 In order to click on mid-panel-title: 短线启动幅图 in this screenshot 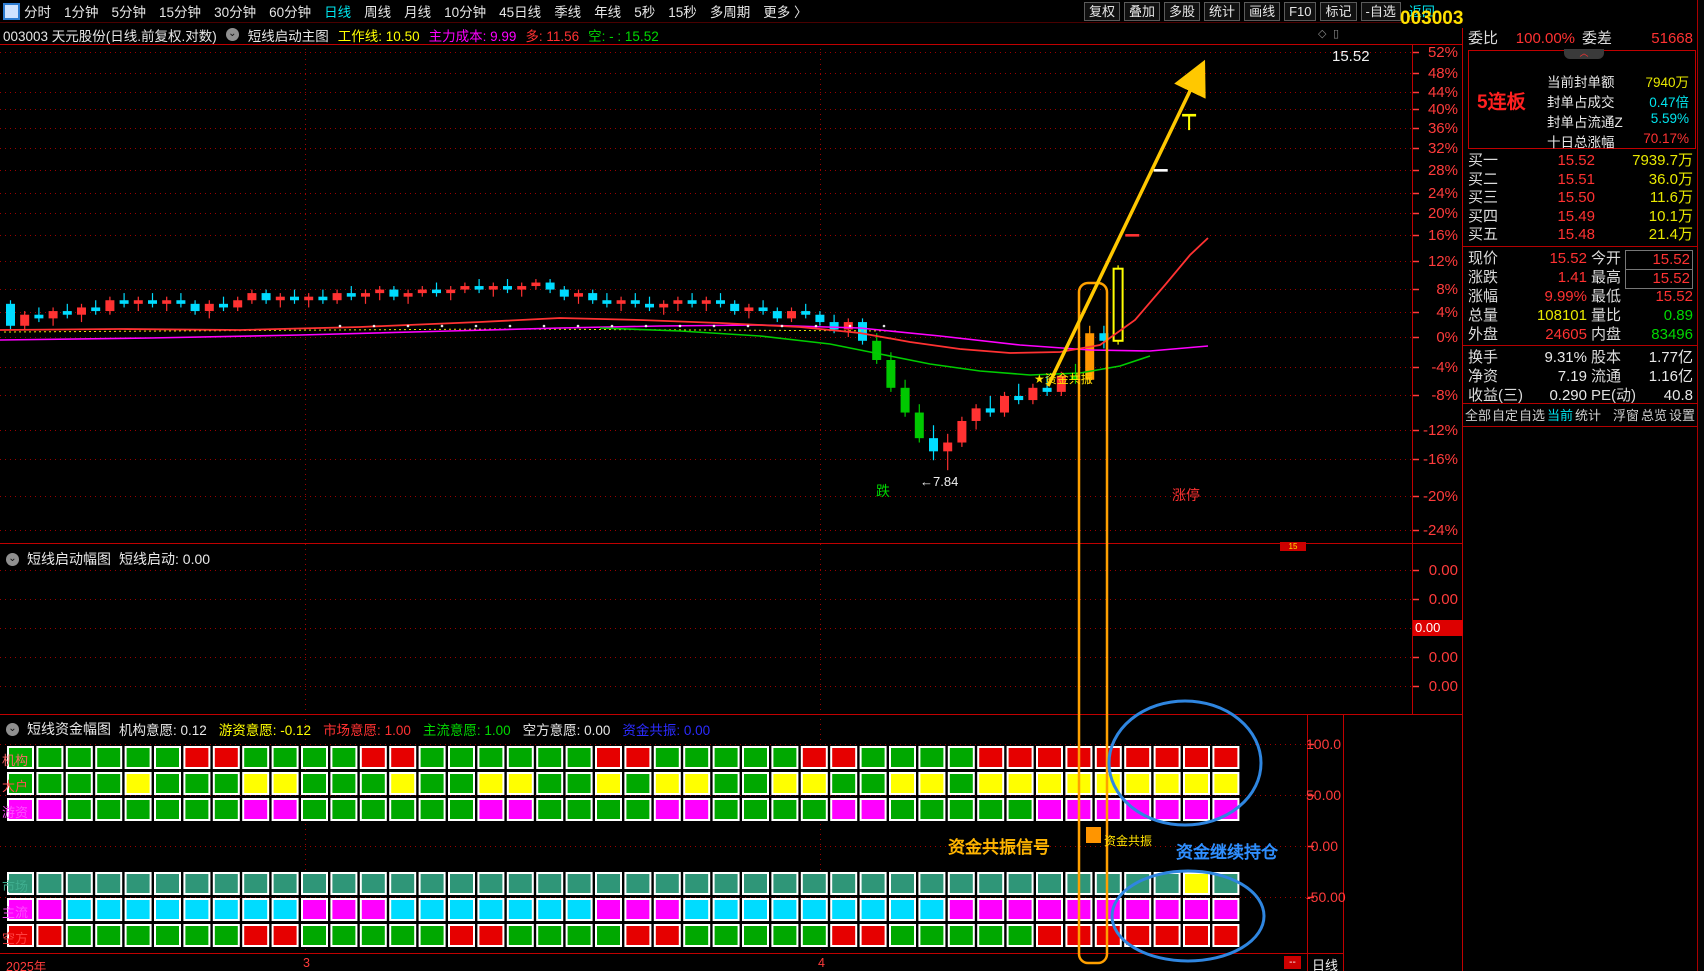, I will do `click(69, 559)`.